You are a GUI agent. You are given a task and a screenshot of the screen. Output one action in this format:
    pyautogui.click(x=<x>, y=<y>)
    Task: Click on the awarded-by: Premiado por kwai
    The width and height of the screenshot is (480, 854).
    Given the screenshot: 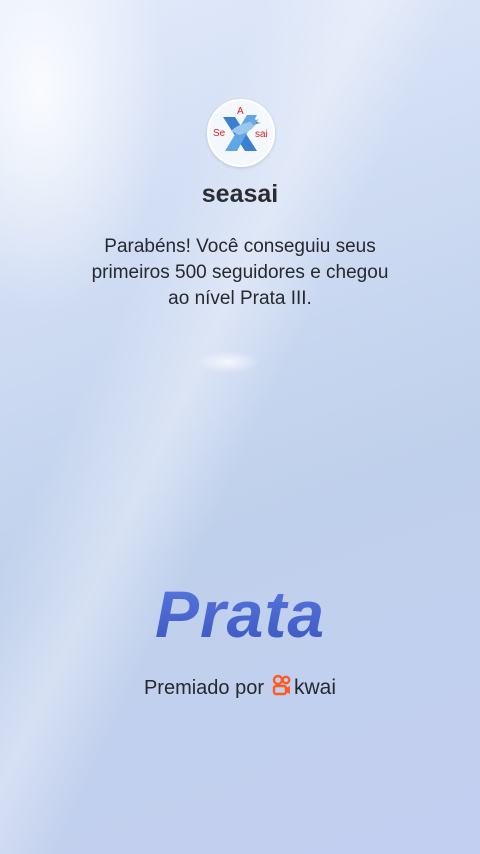 What is the action you would take?
    pyautogui.click(x=240, y=688)
    